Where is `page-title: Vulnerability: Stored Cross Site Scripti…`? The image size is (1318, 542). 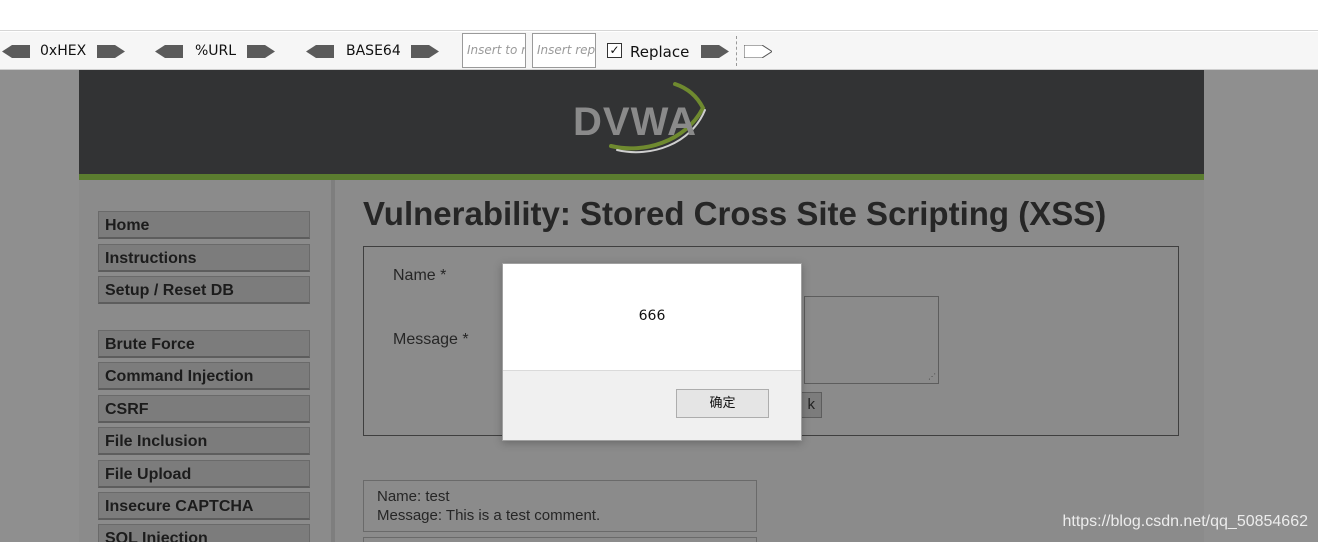 page-title: Vulnerability: Stored Cross Site Scripti… is located at coordinates (735, 213).